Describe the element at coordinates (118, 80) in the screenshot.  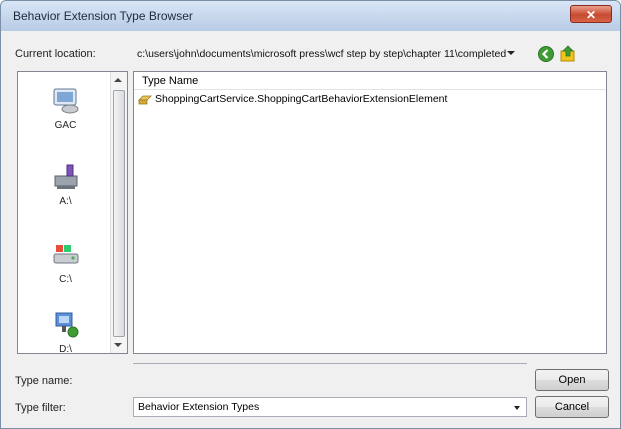
I see `scroll-up-arrow-icon` at that location.